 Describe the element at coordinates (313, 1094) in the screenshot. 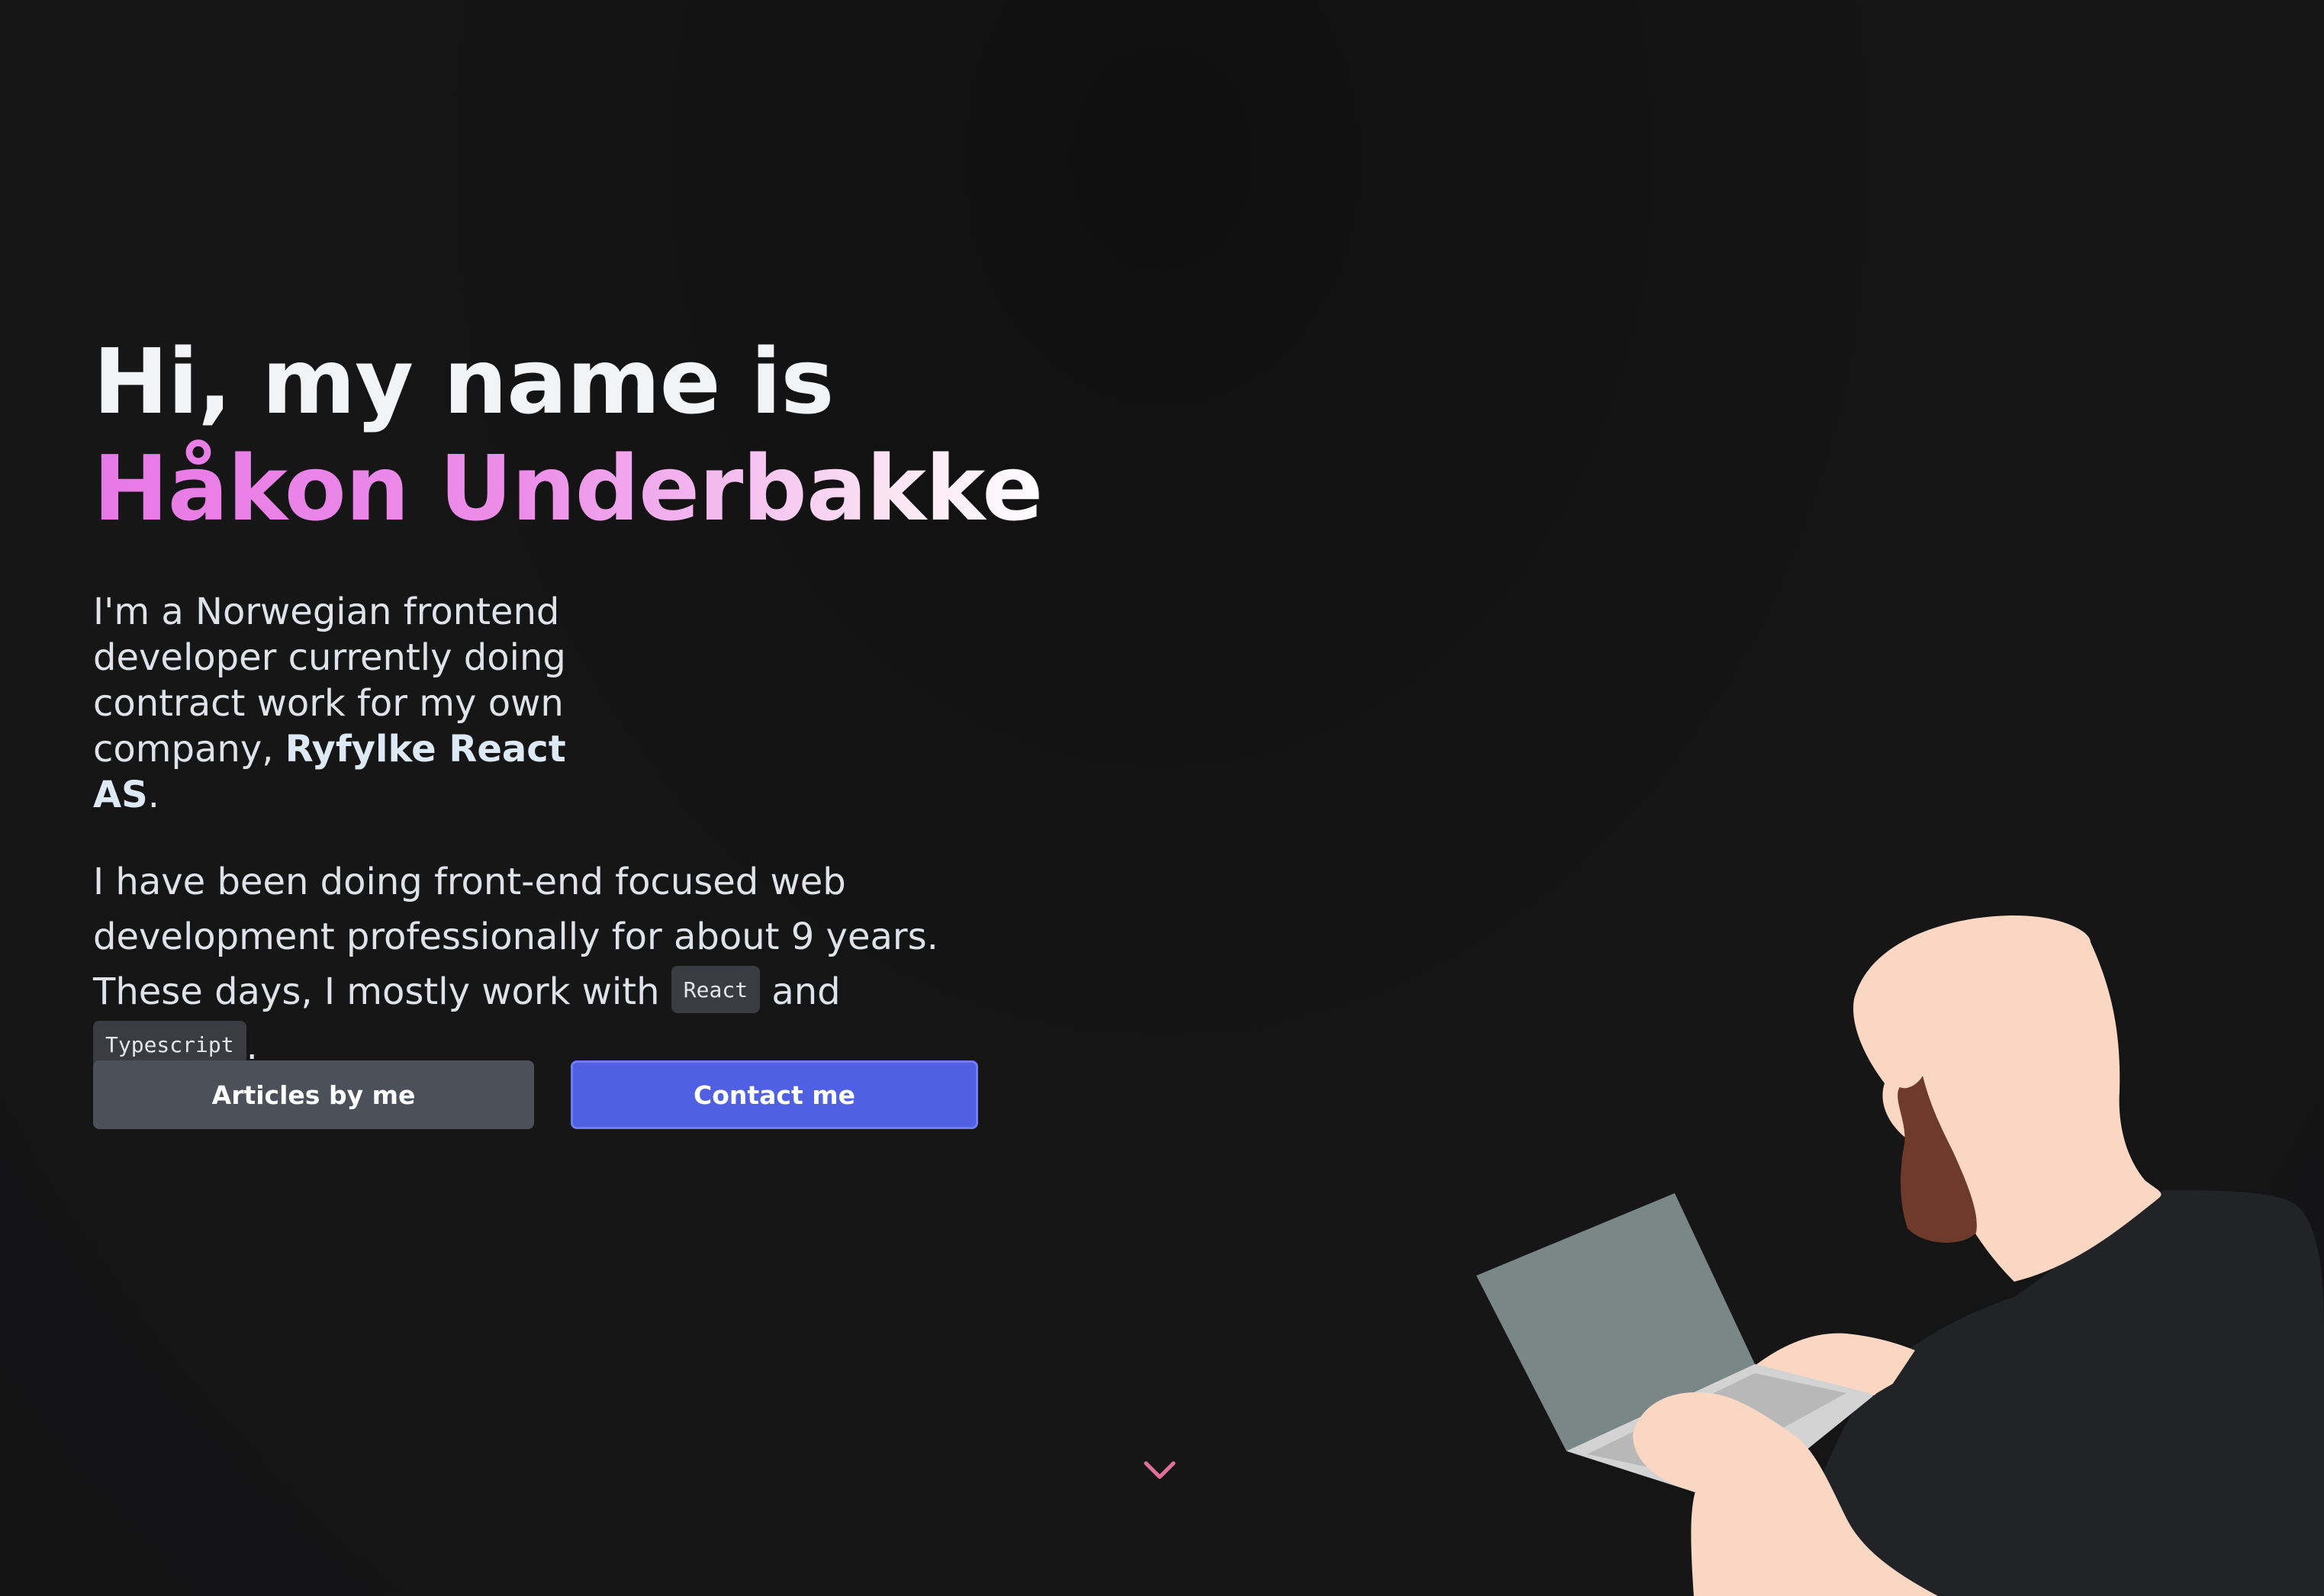

I see `articles-button: Articles by me` at that location.